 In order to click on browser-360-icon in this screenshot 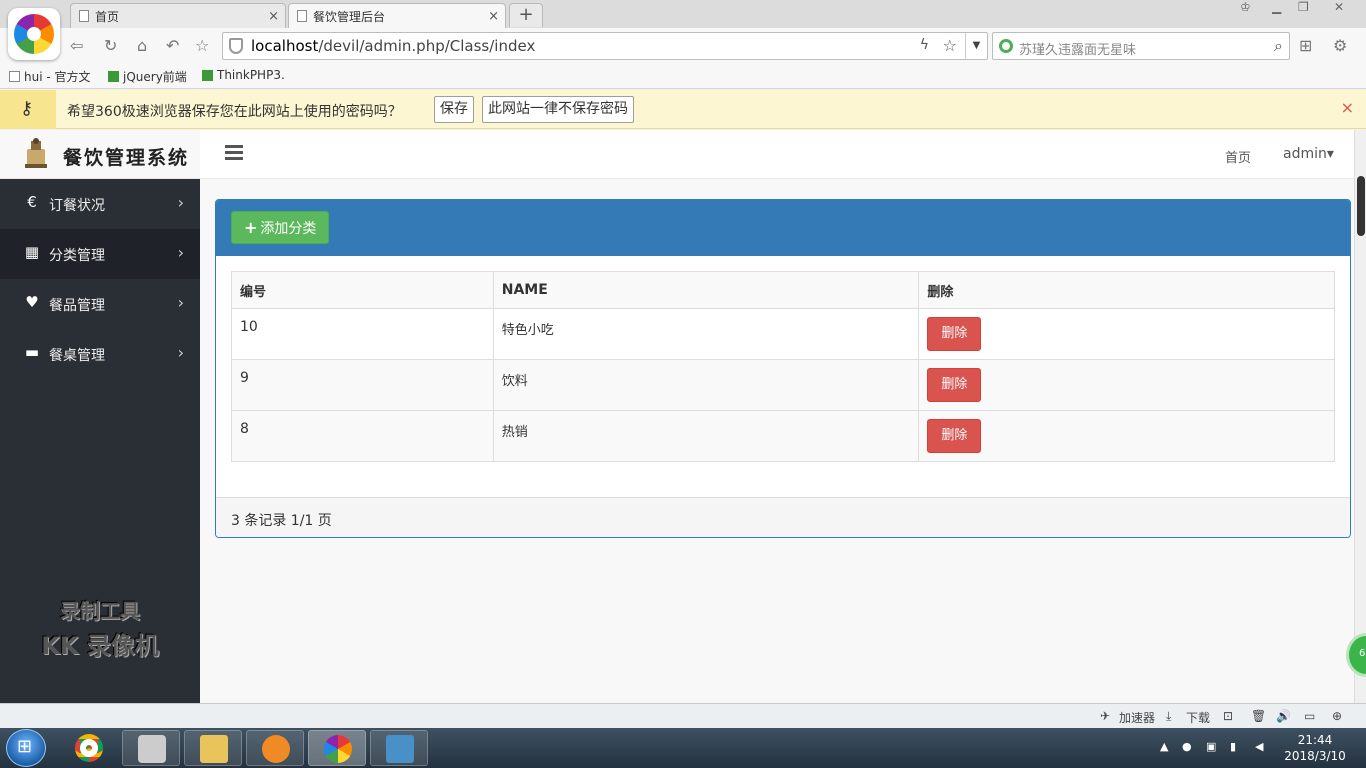, I will do `click(338, 749)`.